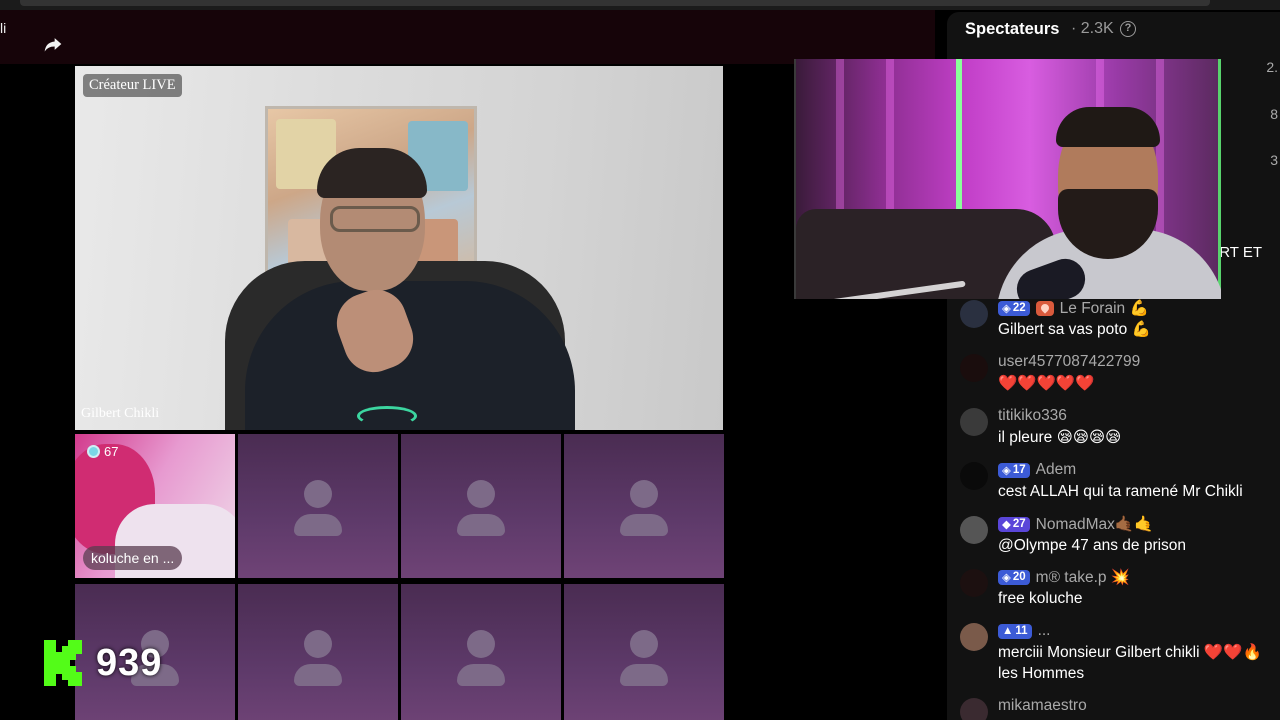 The height and width of the screenshot is (720, 1280). What do you see at coordinates (1240, 252) in the screenshot?
I see `edge-text: RT ET` at bounding box center [1240, 252].